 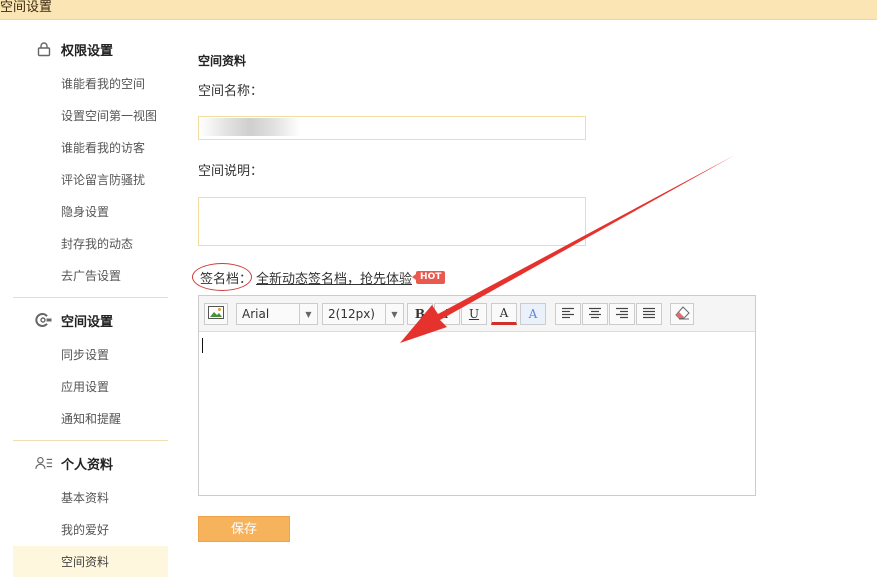 I want to click on align-center-icon, so click(x=595, y=314).